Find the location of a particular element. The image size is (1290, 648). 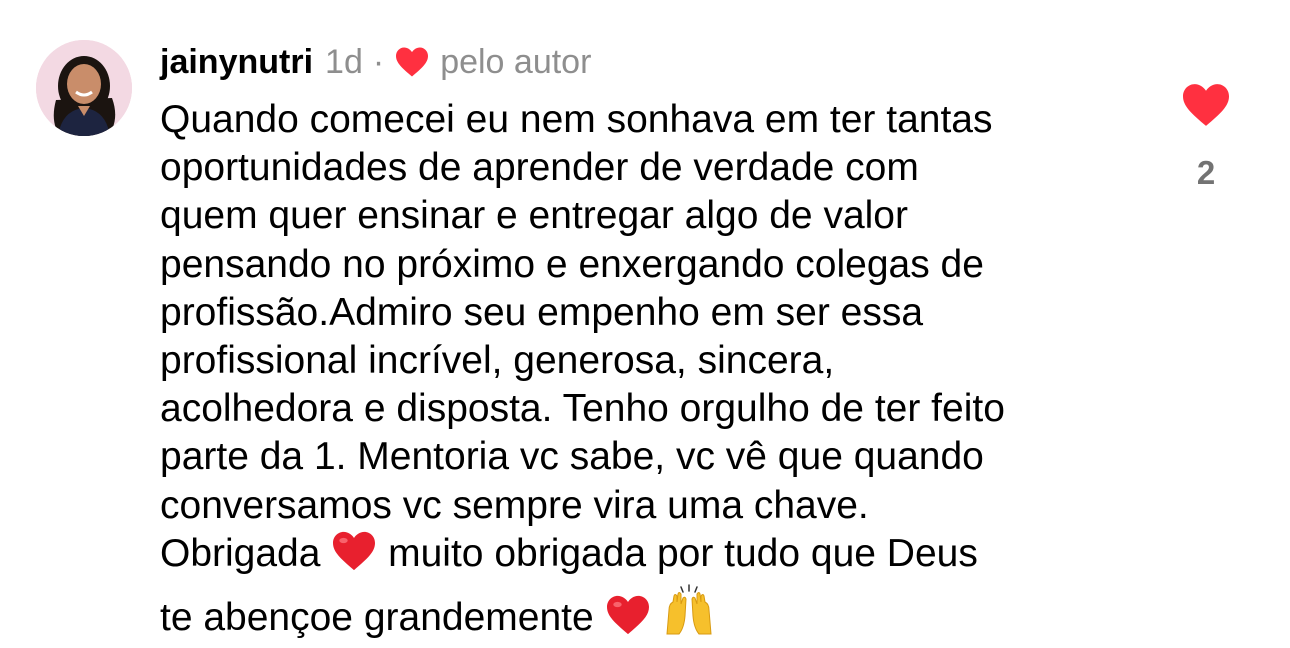

like-button is located at coordinates (1206, 105).